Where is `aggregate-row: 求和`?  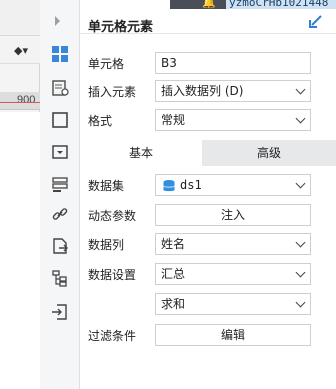
aggregate-row: 求和 is located at coordinates (208, 304).